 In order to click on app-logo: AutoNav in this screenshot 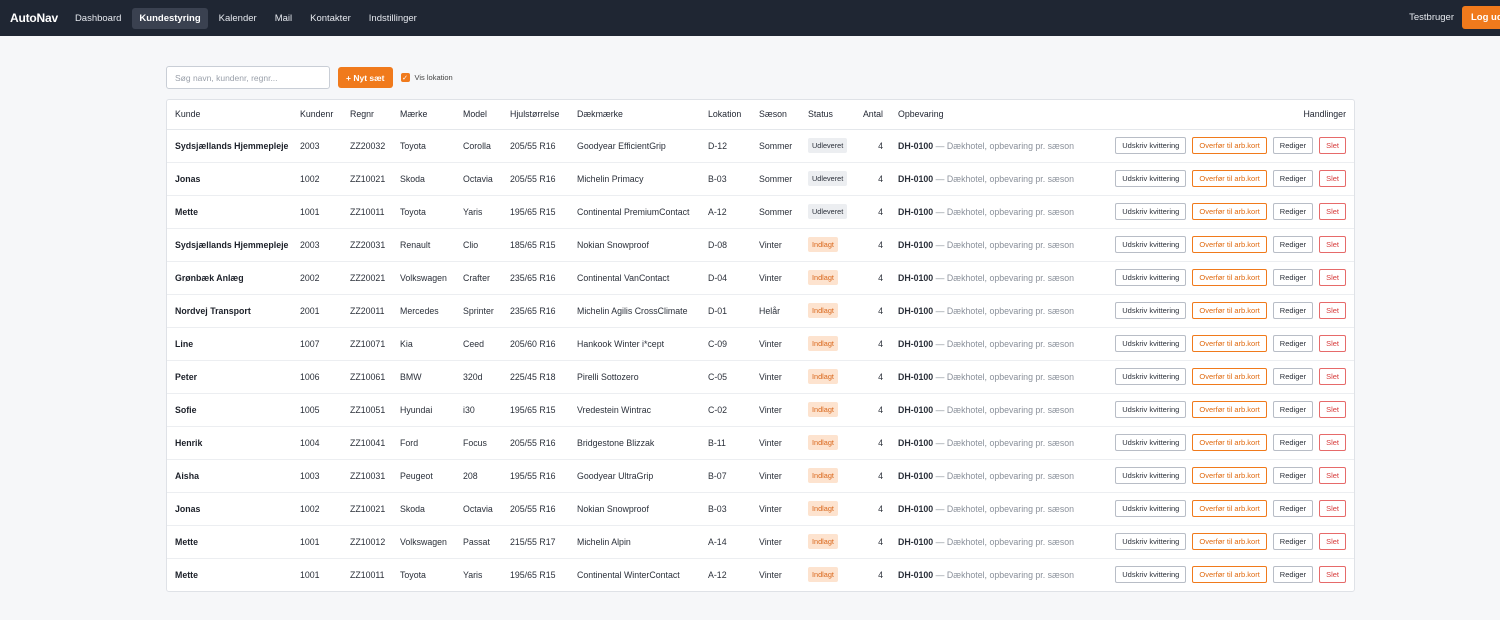, I will do `click(34, 18)`.